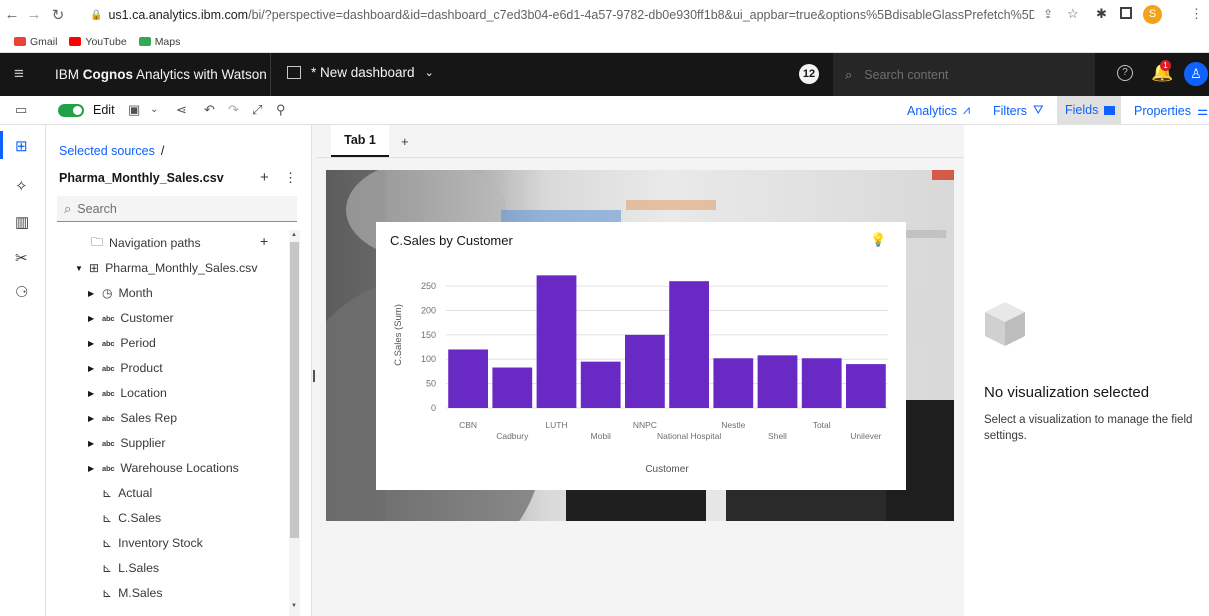 This screenshot has width=1209, height=616. Describe the element at coordinates (689, 344) in the screenshot. I see `bar-national-hospital` at that location.